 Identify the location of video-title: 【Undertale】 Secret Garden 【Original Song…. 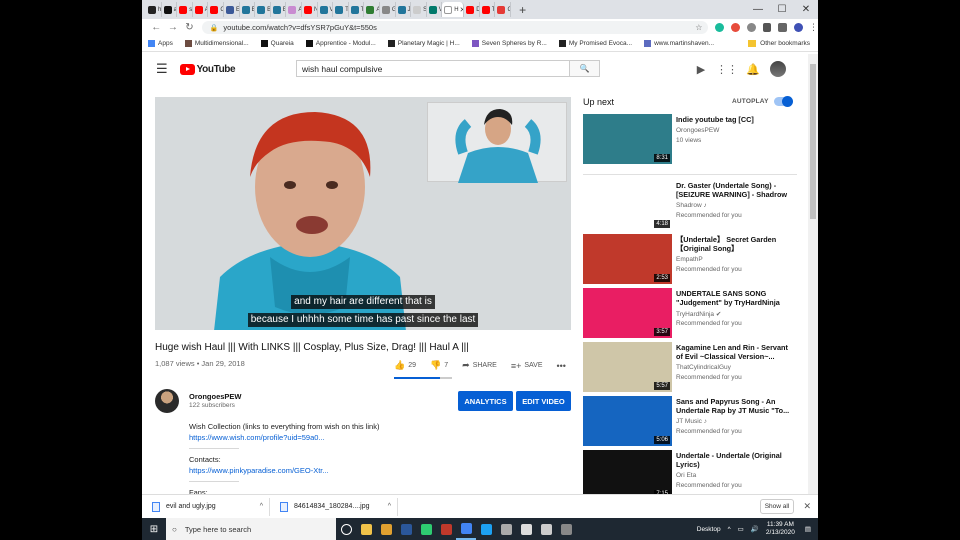
(735, 244).